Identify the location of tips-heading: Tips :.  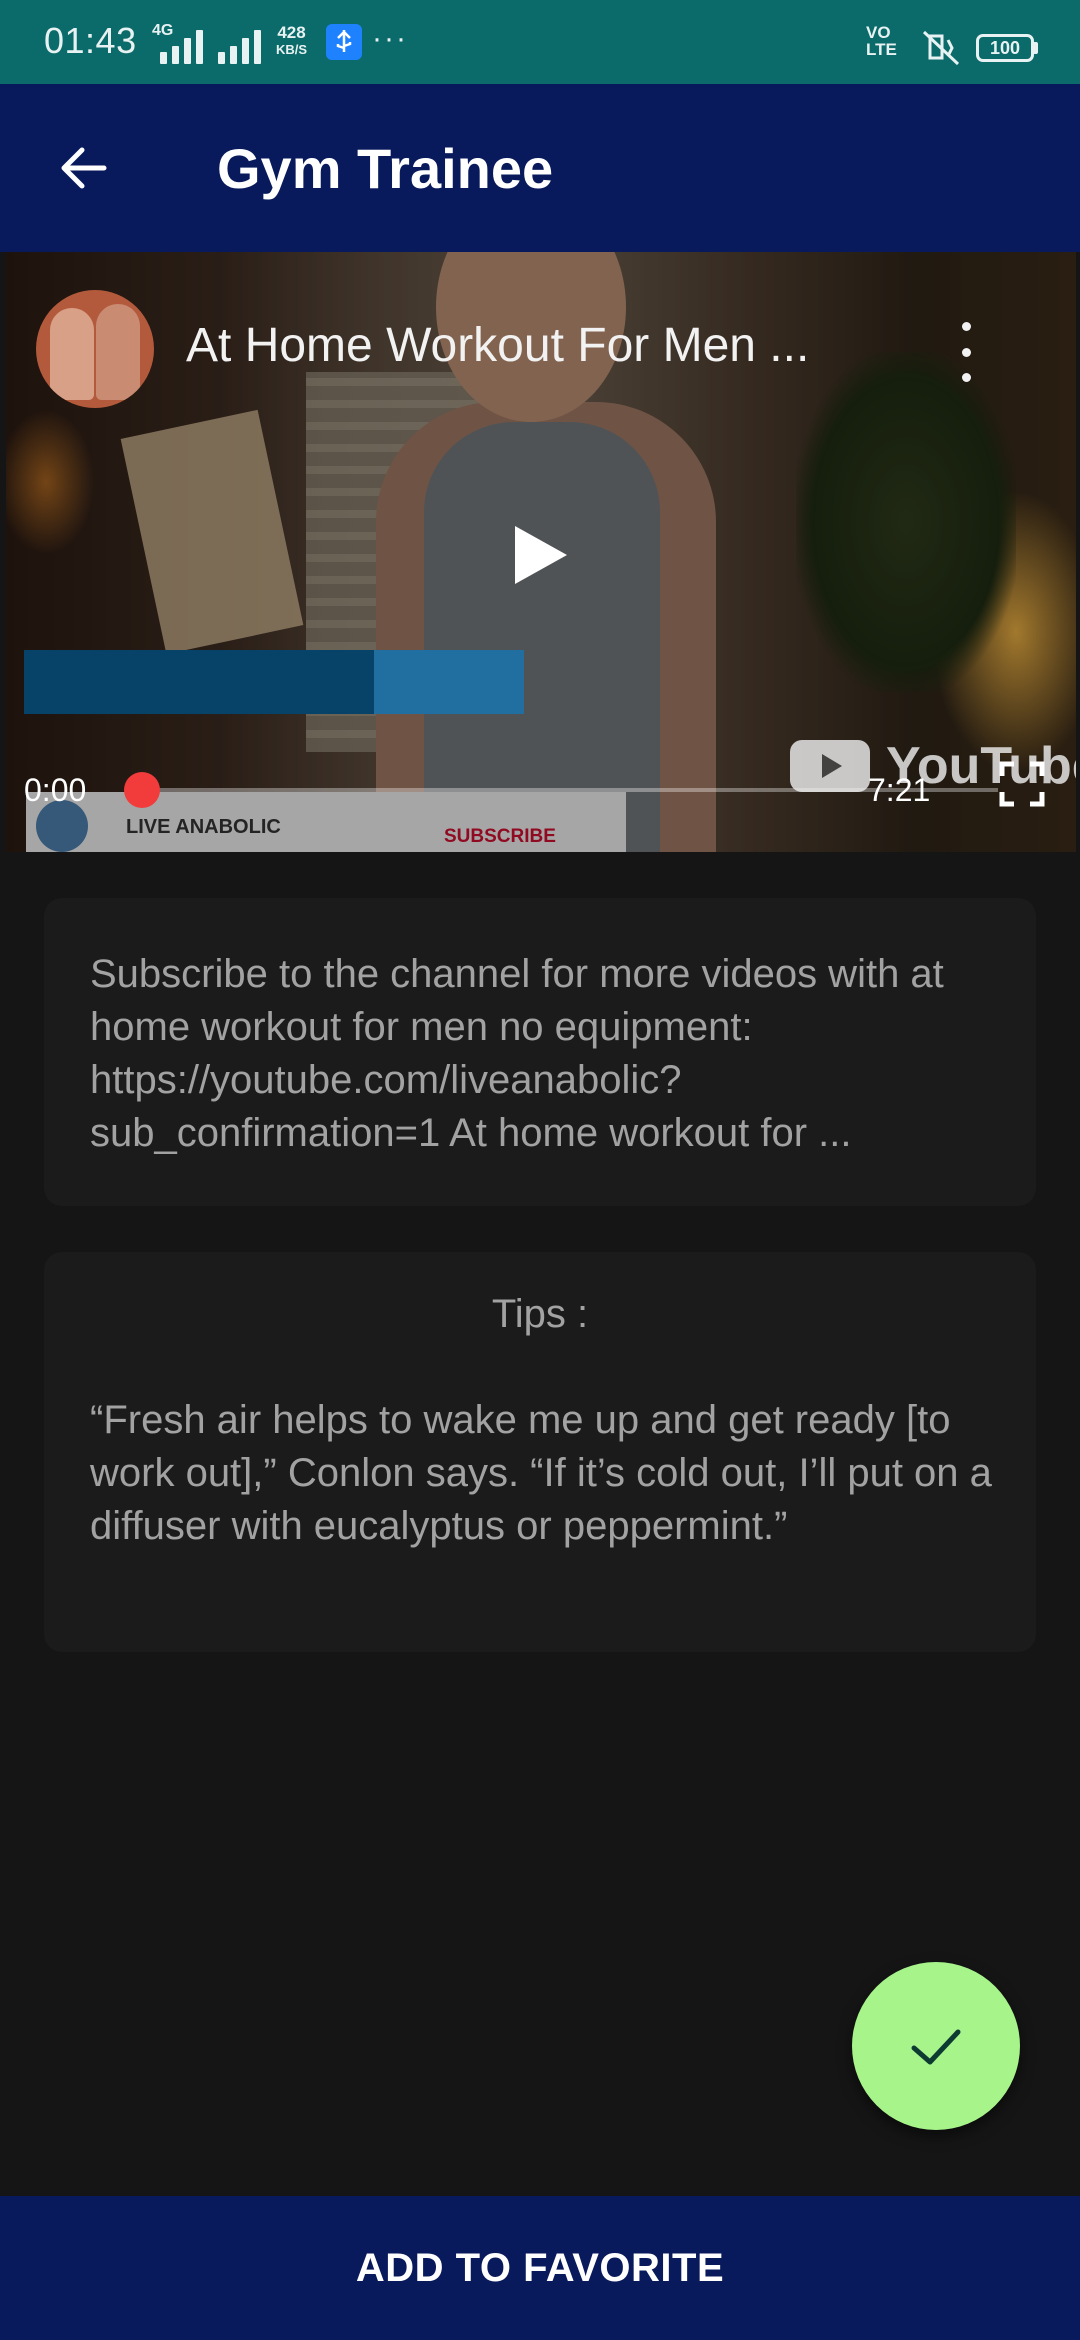
(540, 1314).